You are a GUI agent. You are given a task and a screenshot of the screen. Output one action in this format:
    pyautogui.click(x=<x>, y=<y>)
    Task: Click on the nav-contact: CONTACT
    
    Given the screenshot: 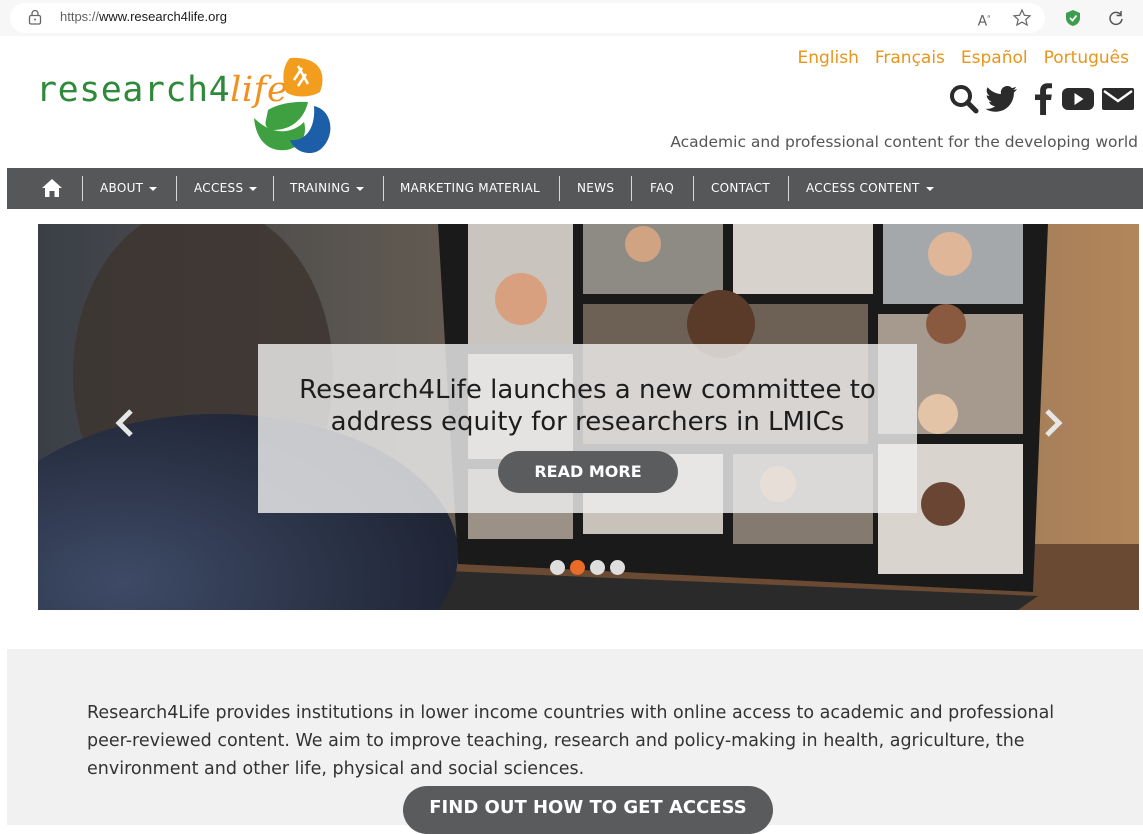 What is the action you would take?
    pyautogui.click(x=740, y=188)
    